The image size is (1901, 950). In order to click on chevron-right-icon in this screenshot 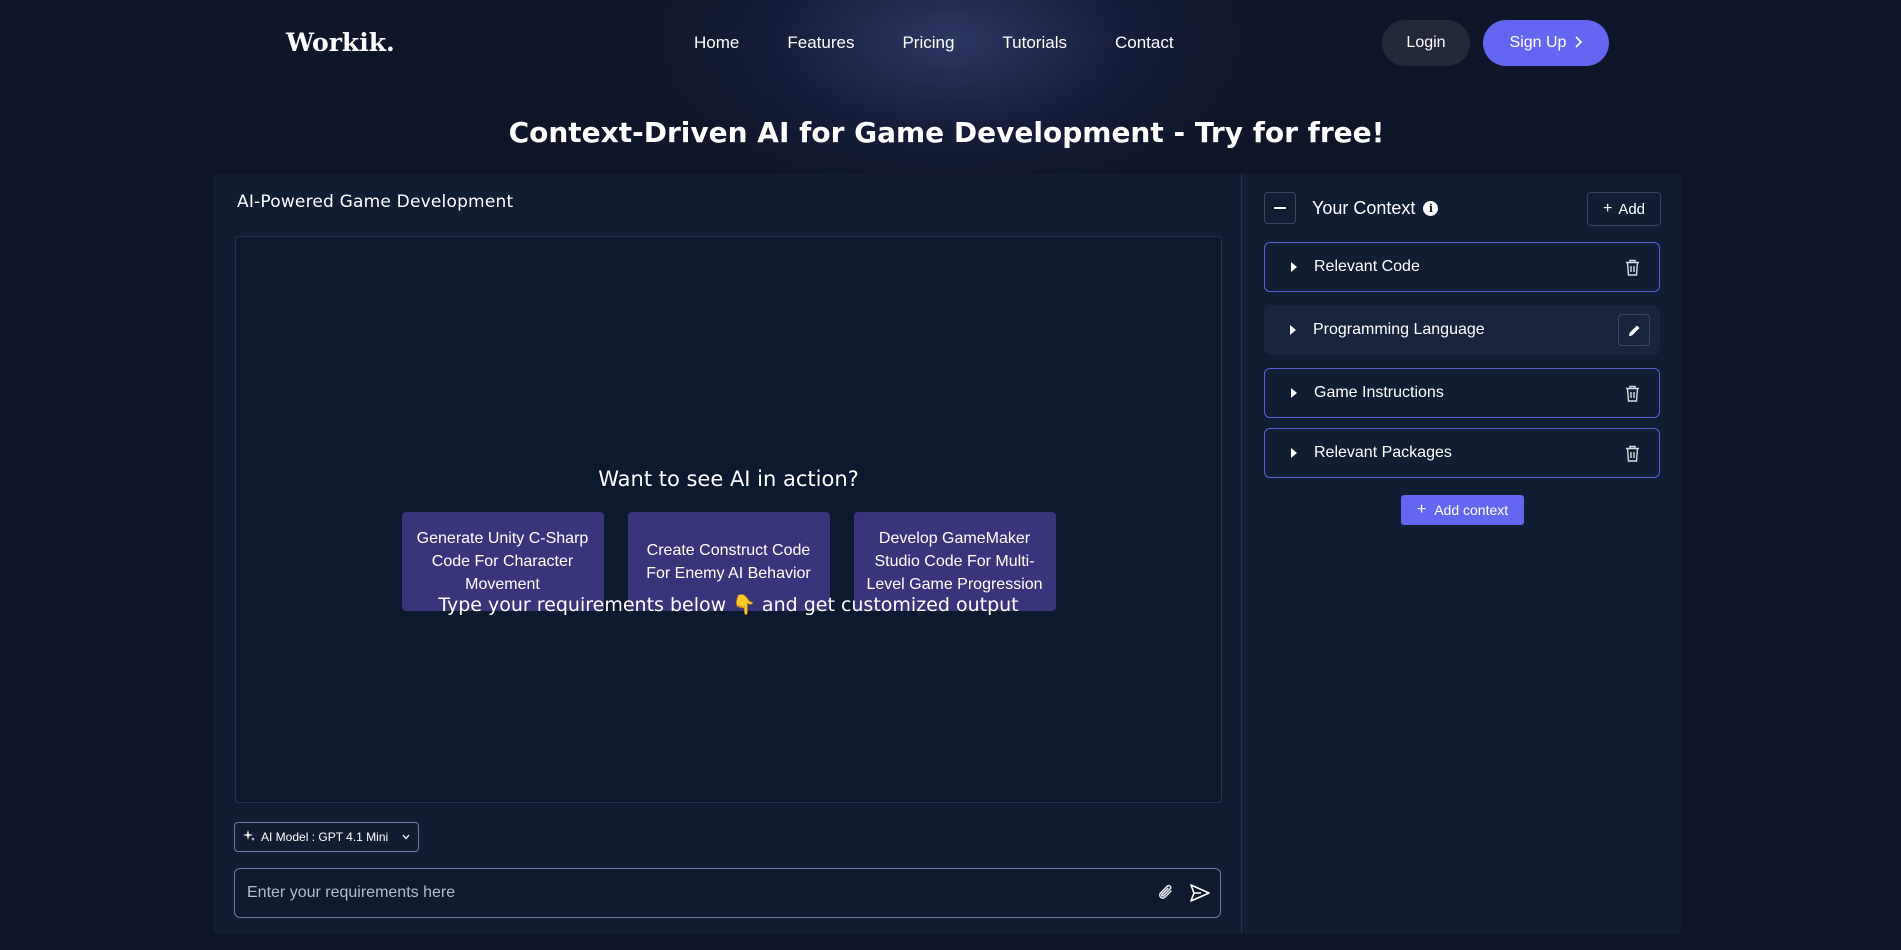, I will do `click(1578, 43)`.